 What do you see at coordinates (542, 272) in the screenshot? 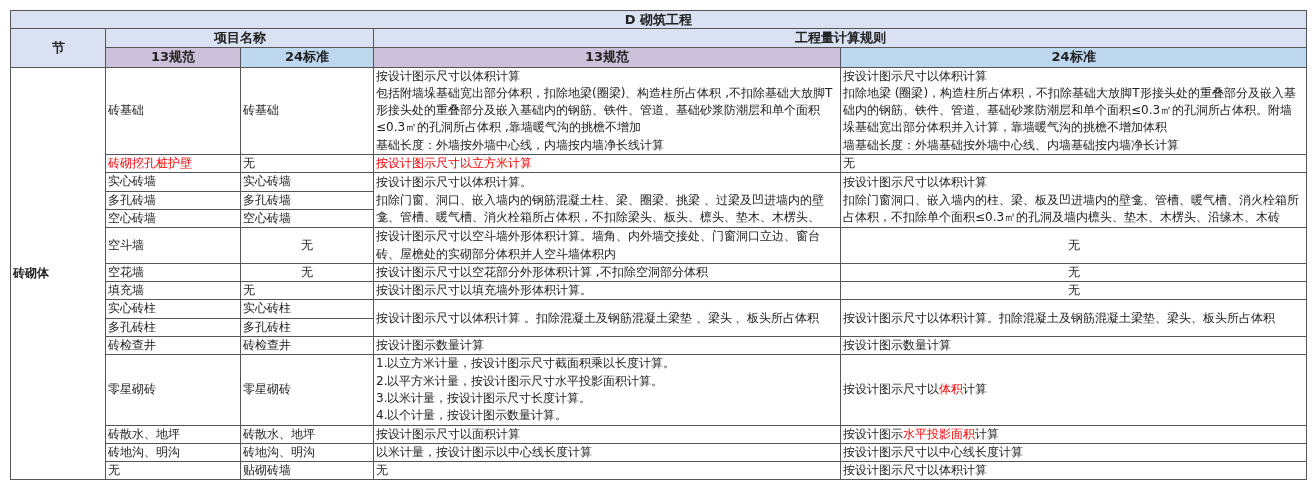
I see `rule-text: 按设计图示尺寸以空花部分外形体积计算 ,不扣除空洞部分体积` at bounding box center [542, 272].